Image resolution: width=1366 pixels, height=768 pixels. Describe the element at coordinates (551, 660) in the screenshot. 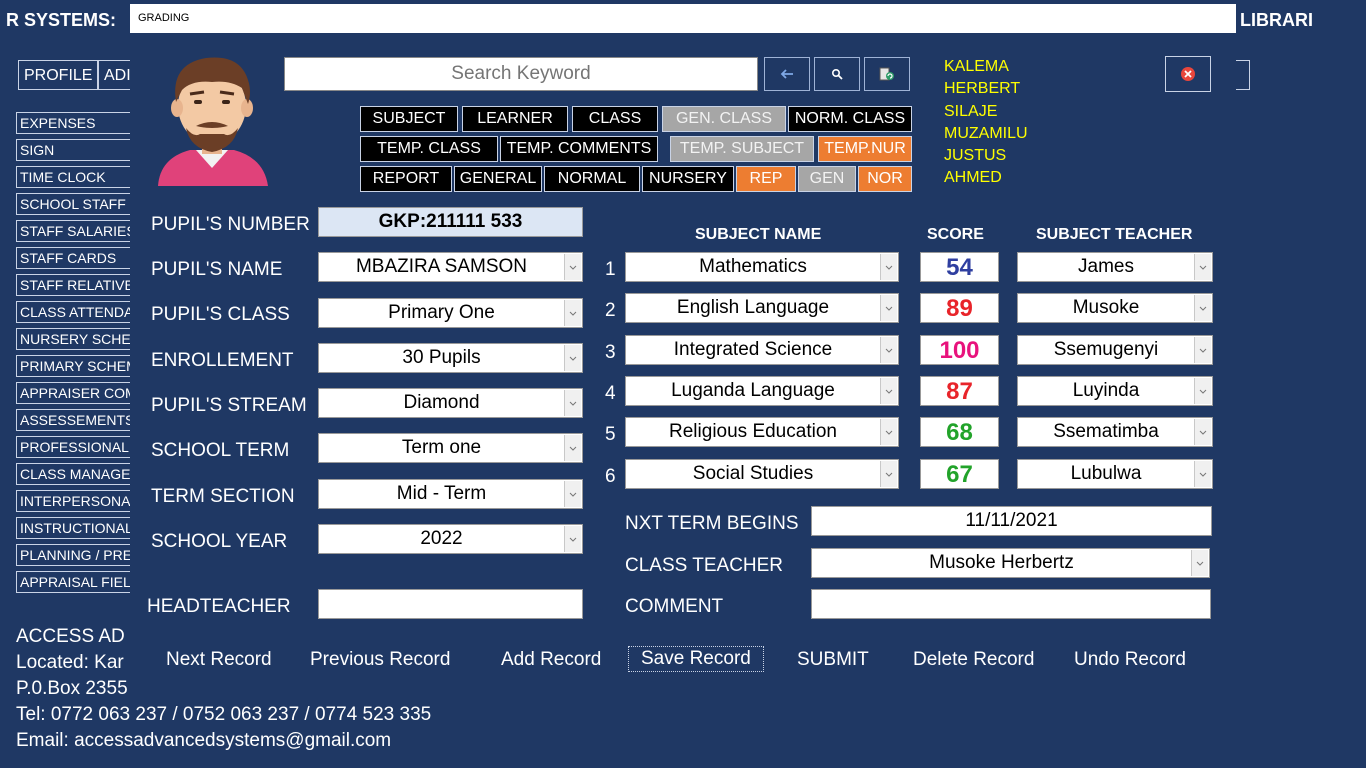

I see `add-record-button: Add Record` at that location.